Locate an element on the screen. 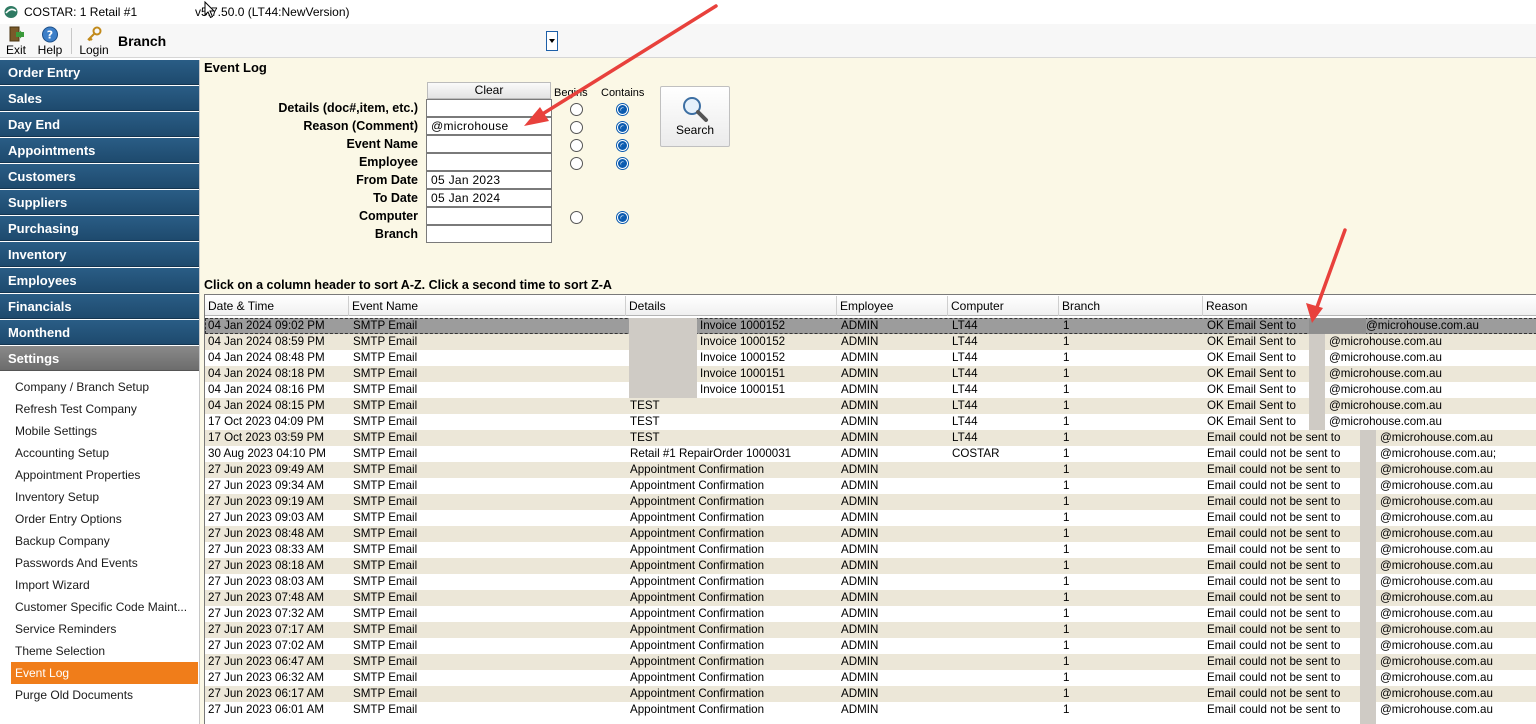  settings-item-appointment-properties: Appointment Properties is located at coordinates (99, 475).